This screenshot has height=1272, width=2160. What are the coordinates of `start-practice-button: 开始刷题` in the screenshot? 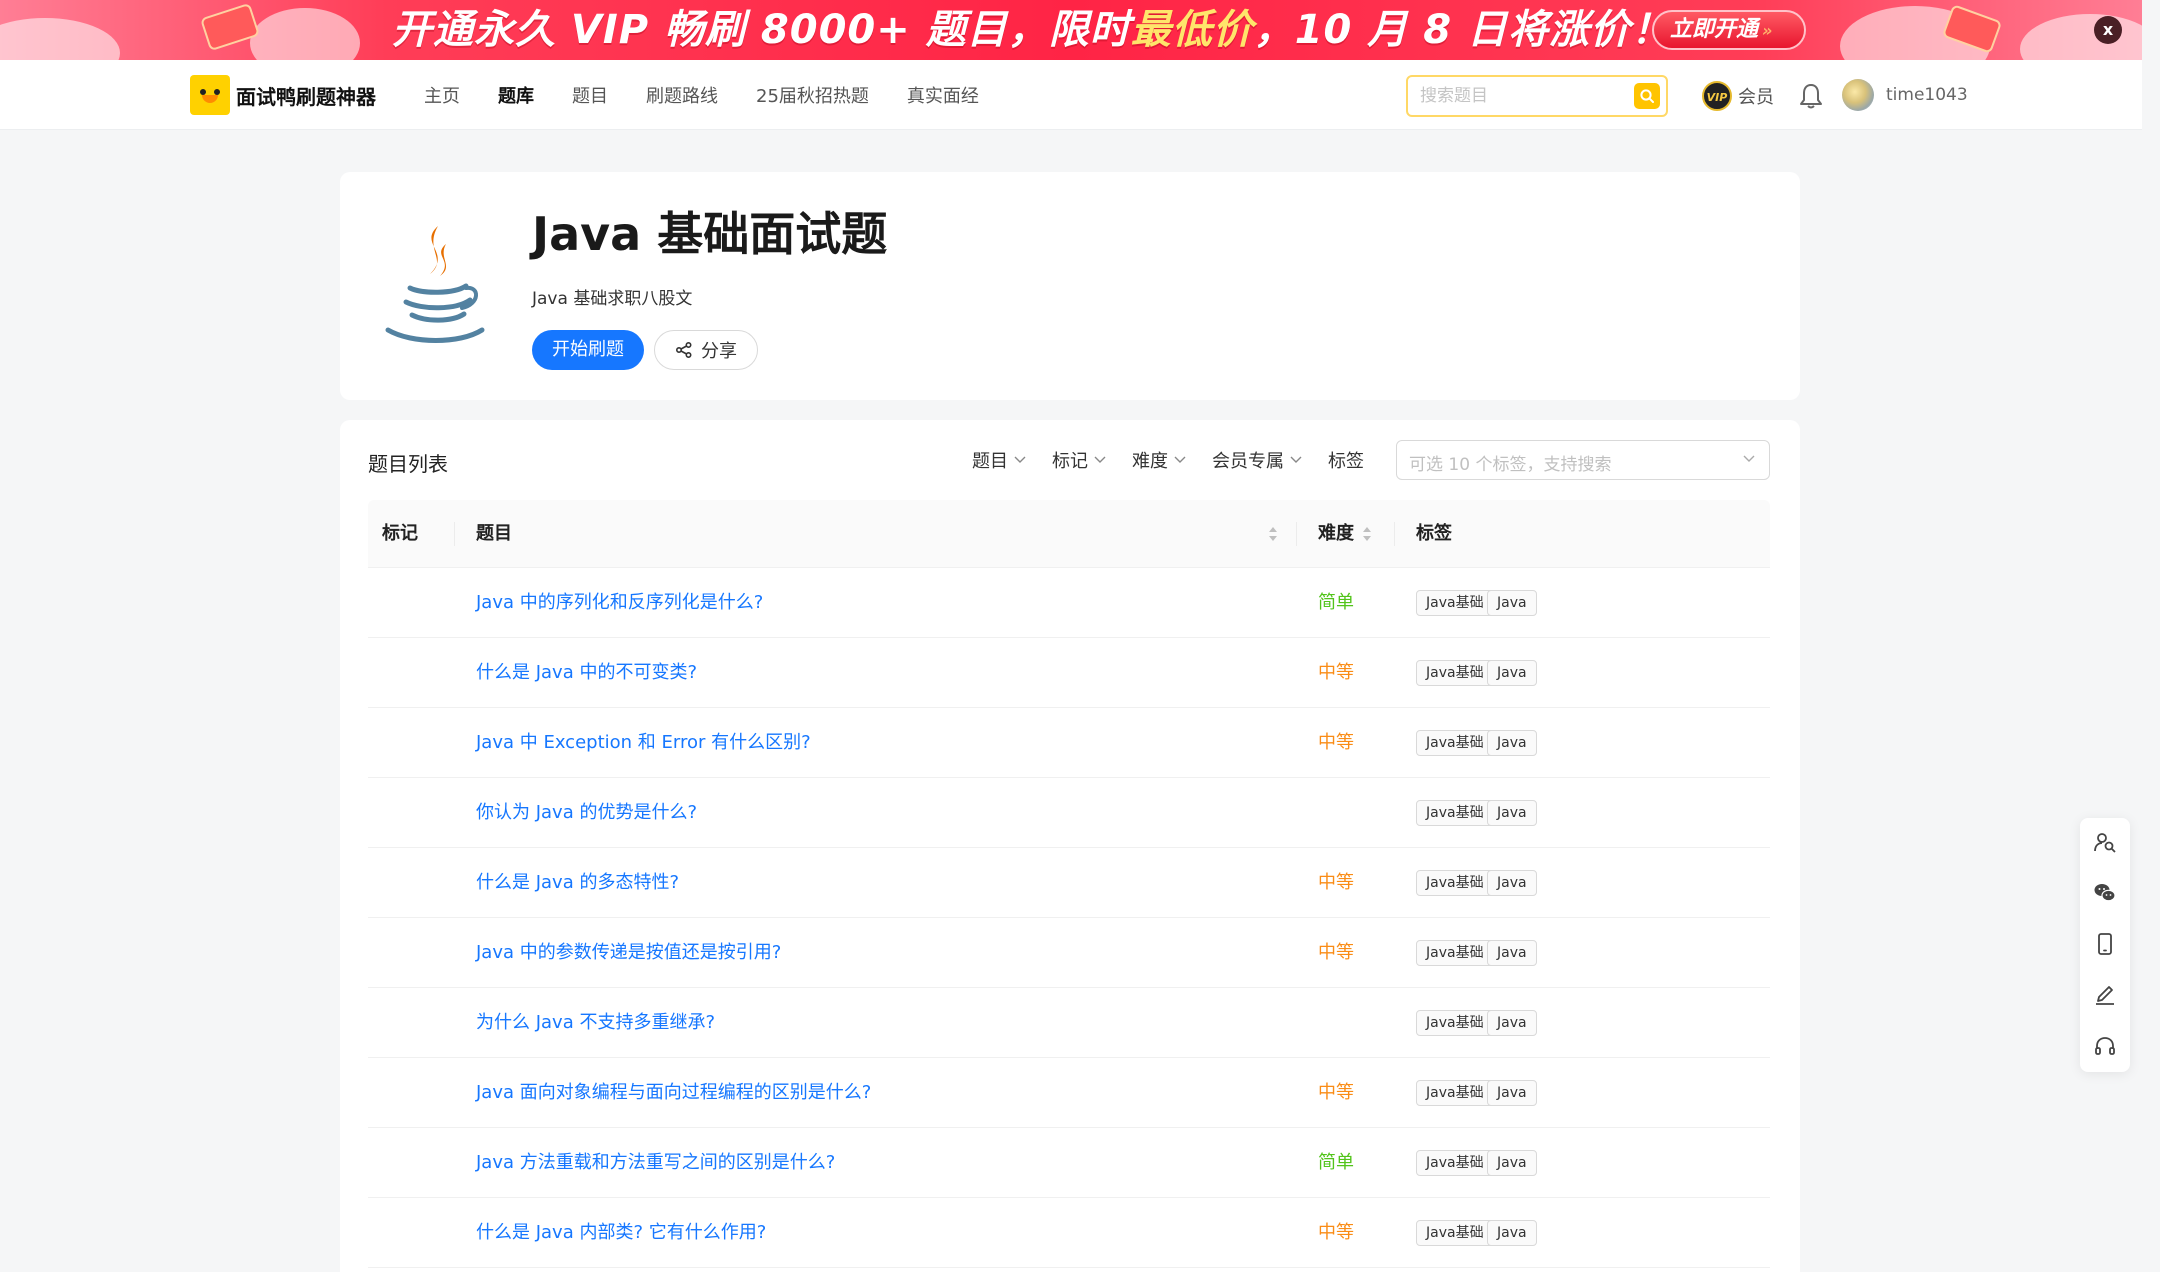 It's located at (588, 350).